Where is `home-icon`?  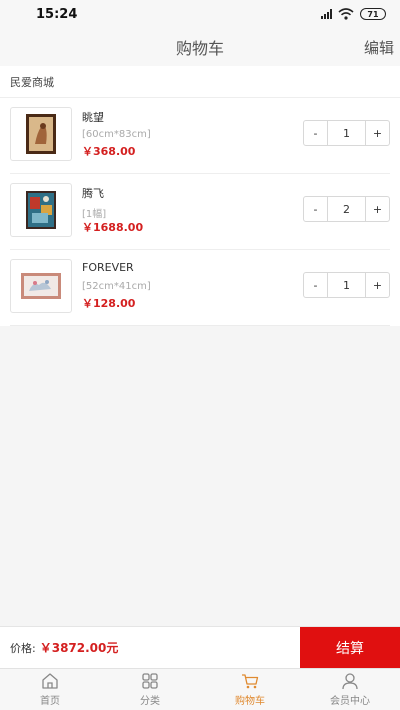
home-icon is located at coordinates (50, 681).